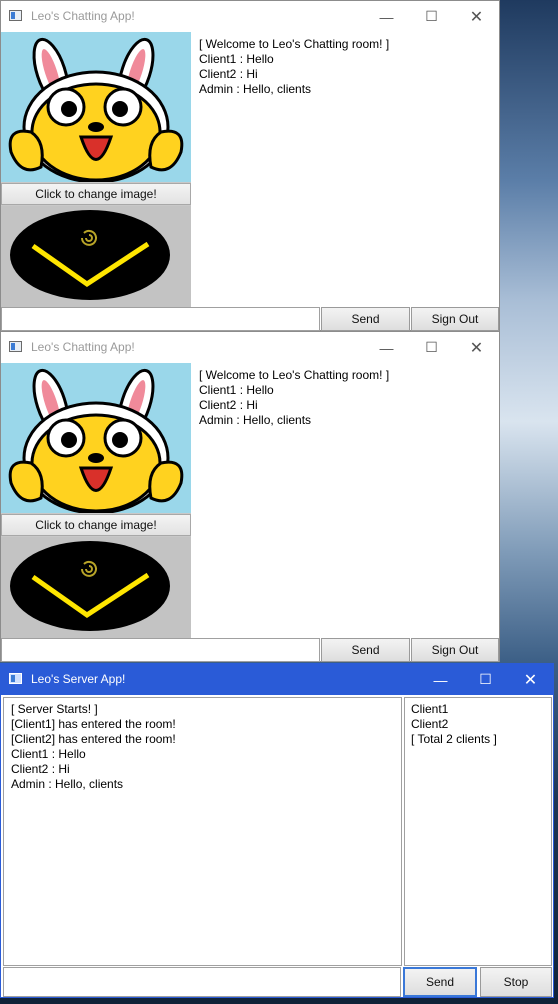 The width and height of the screenshot is (558, 1004). I want to click on window-title: Leo's Server App!, so click(78, 679).